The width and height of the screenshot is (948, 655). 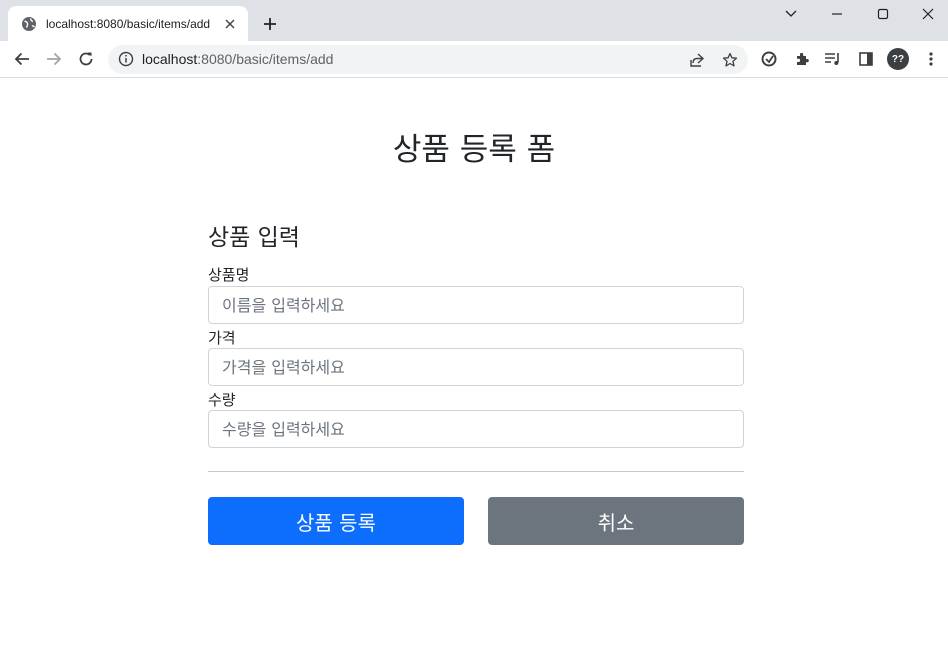 I want to click on browser-tabstrip: localhost:8080/basic/items/add, so click(x=474, y=20).